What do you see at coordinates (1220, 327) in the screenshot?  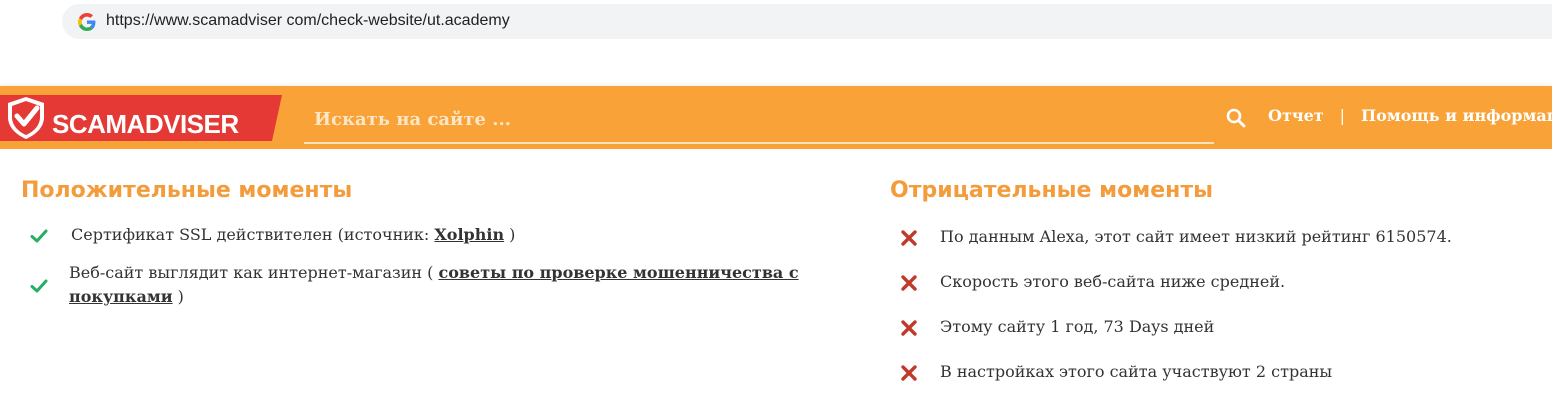 I see `negative-item: Этому сайту 1 год, 73 Days дней` at bounding box center [1220, 327].